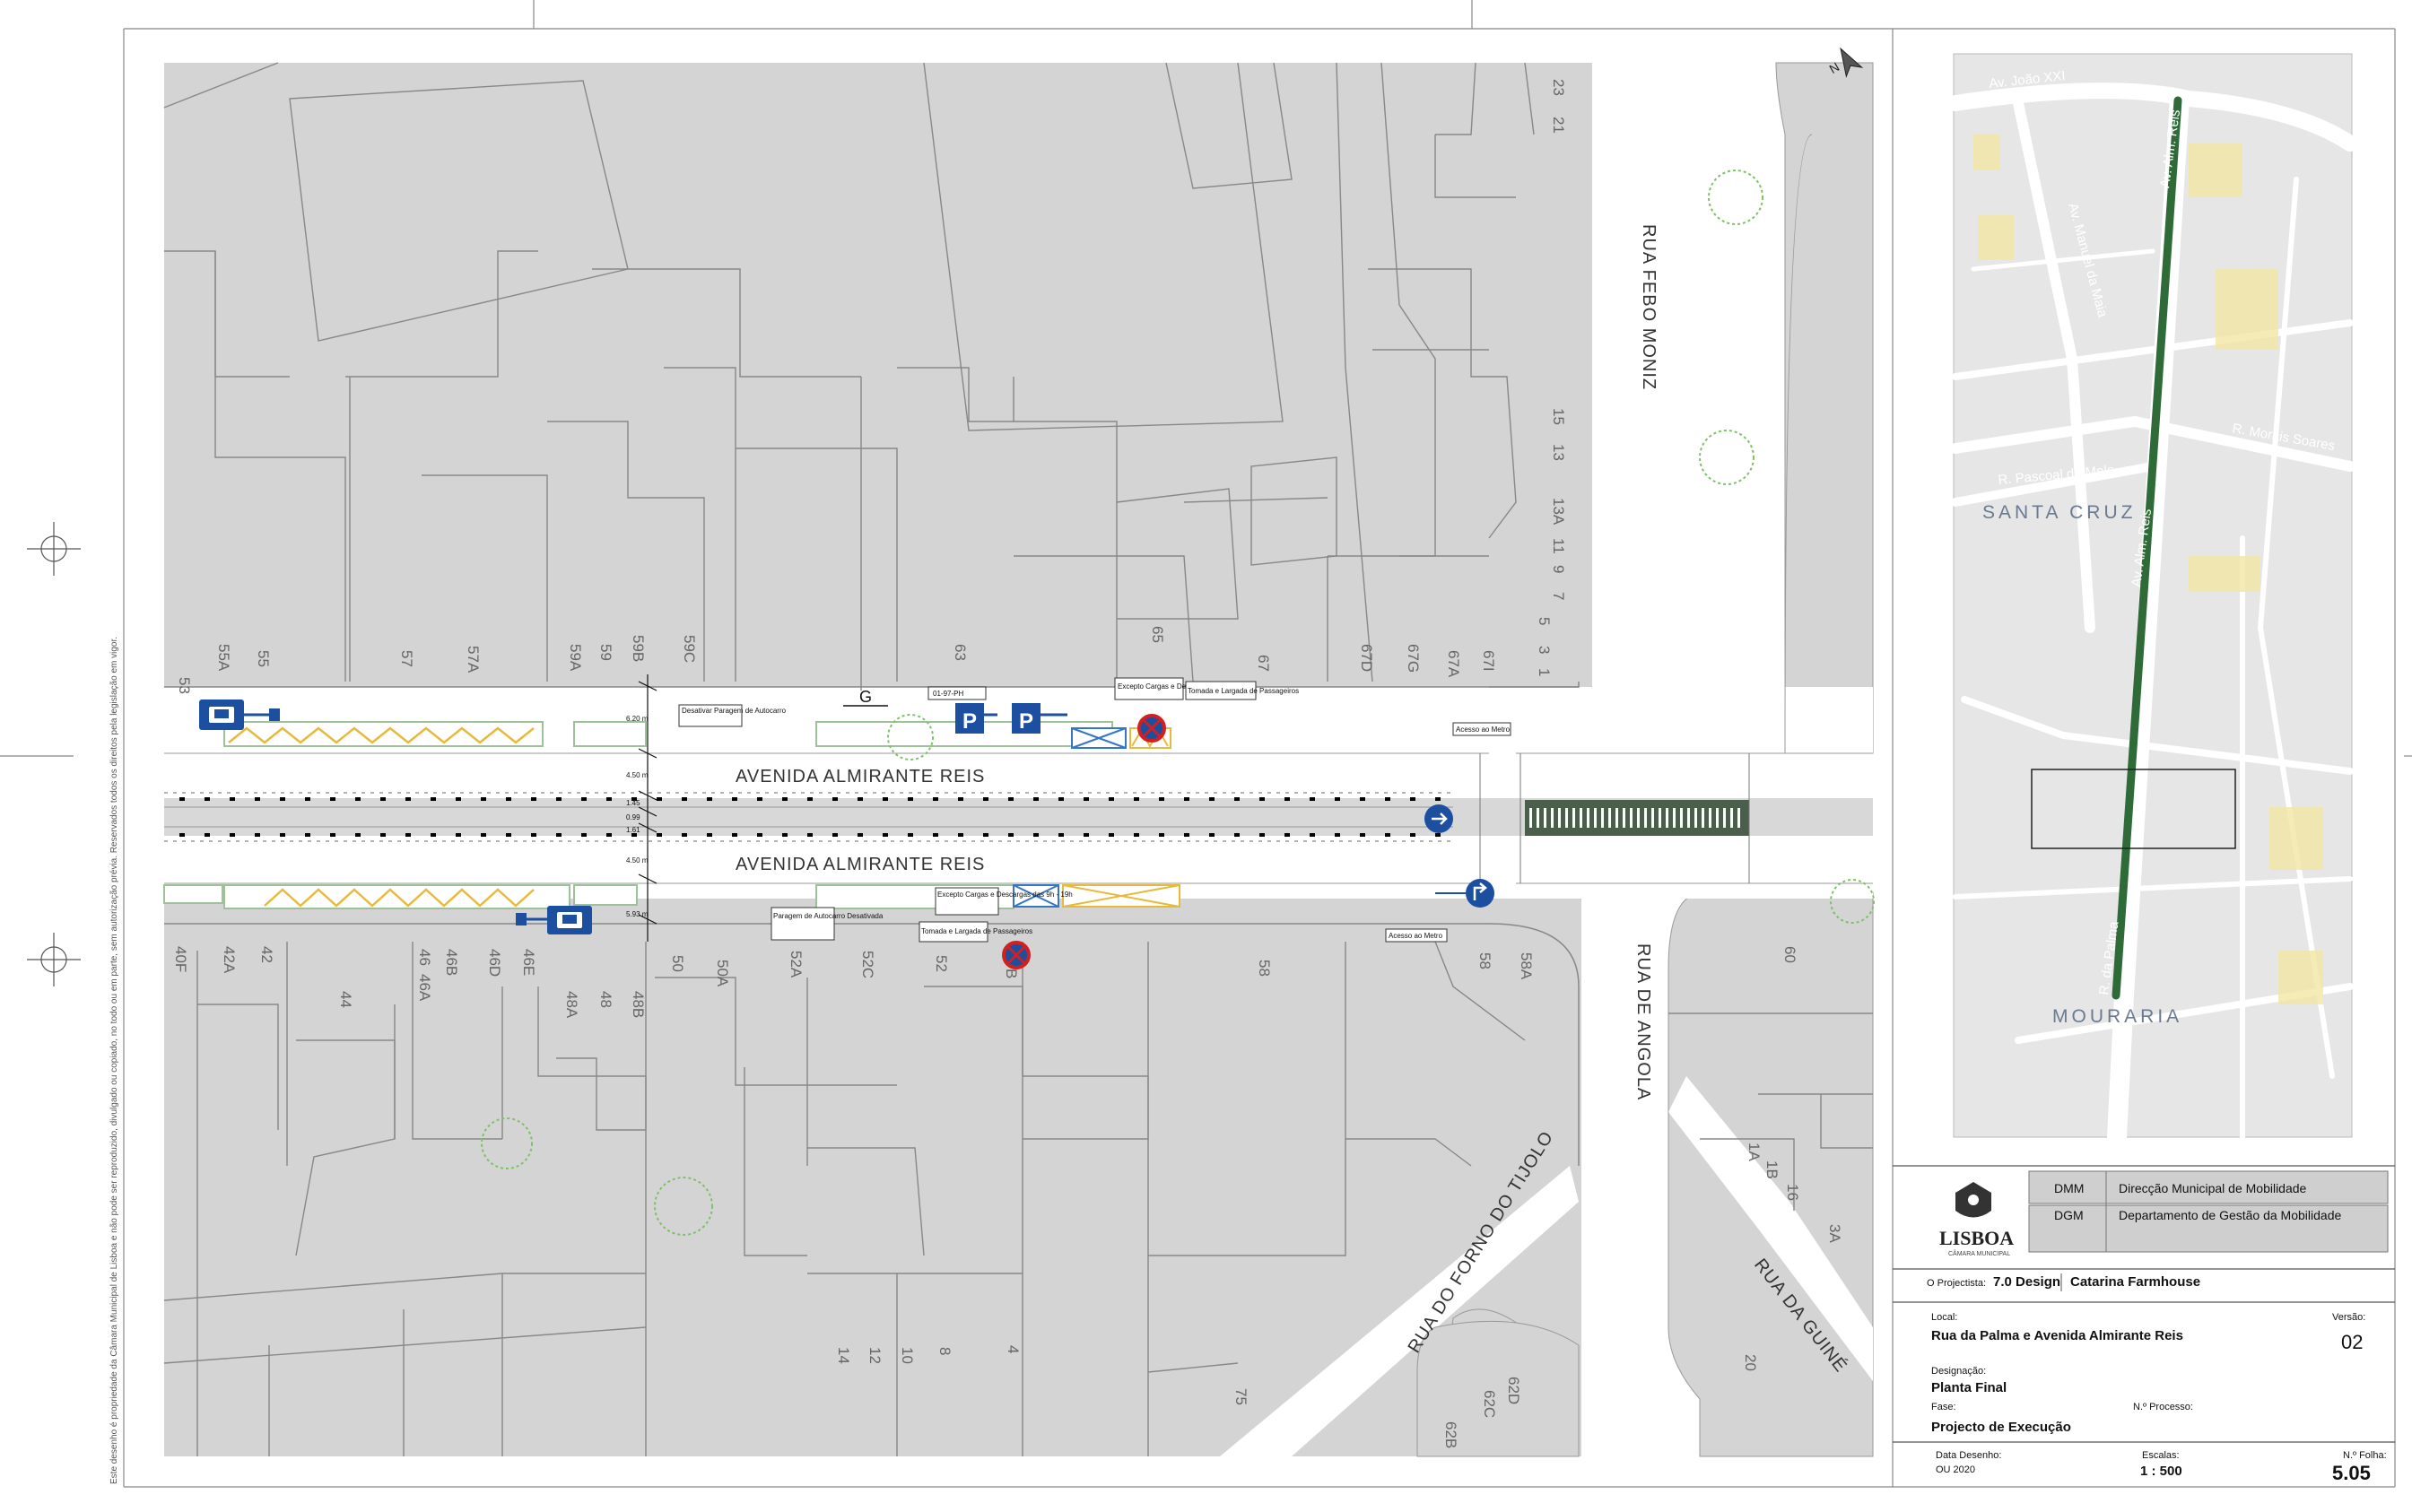 The width and height of the screenshot is (2412, 1512). I want to click on house-number: 12, so click(875, 1356).